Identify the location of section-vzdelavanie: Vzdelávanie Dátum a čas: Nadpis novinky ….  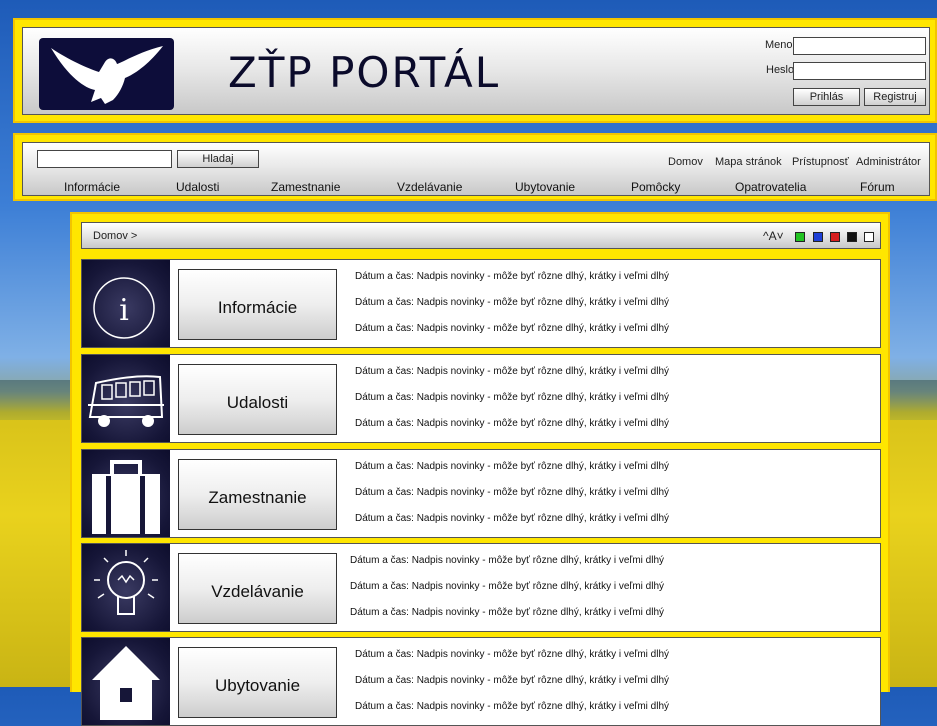
(481, 587).